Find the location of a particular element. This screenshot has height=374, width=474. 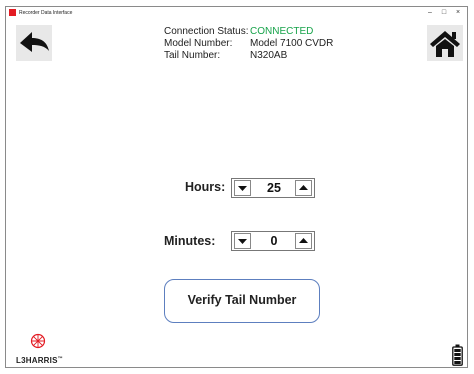

back-button is located at coordinates (34, 43).